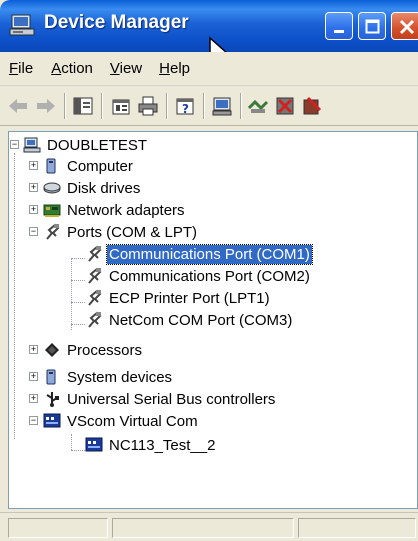 This screenshot has height=541, width=418. What do you see at coordinates (83, 106) in the screenshot?
I see `show-hide-tree-icon` at bounding box center [83, 106].